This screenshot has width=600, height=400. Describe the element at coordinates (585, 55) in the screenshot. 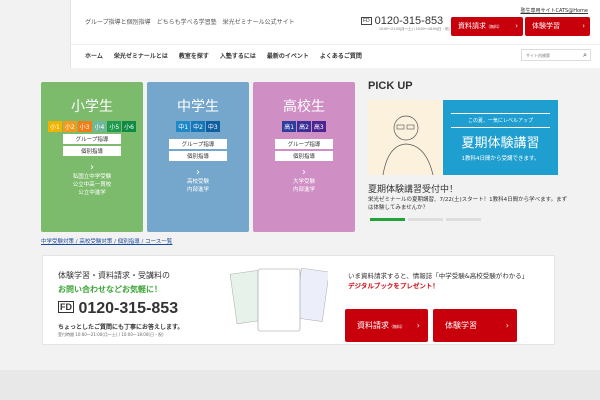

I see `search-icon: ⌕` at that location.